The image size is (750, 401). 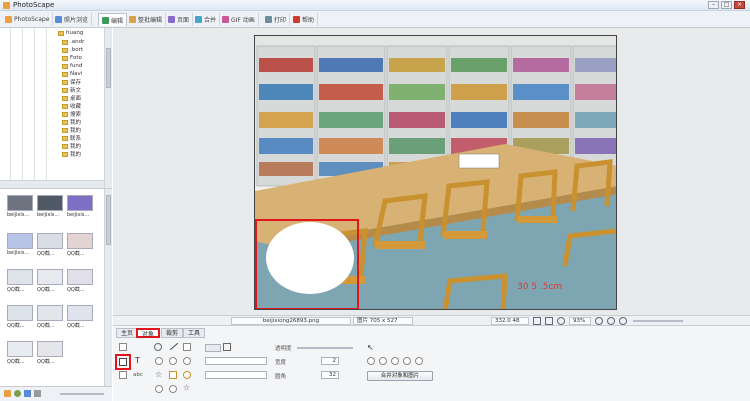 What do you see at coordinates (73, 42) in the screenshot?
I see `tree-item: .andr` at bounding box center [73, 42].